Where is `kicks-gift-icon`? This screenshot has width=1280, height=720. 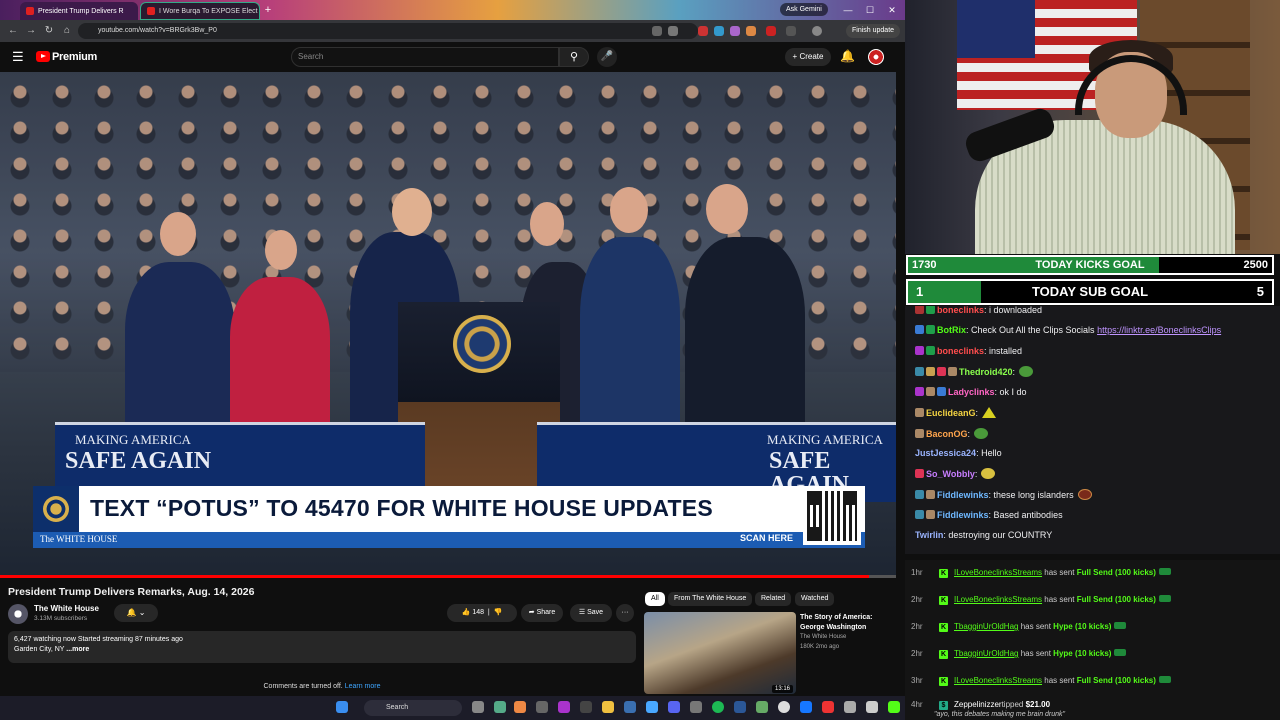 kicks-gift-icon is located at coordinates (1164, 598).